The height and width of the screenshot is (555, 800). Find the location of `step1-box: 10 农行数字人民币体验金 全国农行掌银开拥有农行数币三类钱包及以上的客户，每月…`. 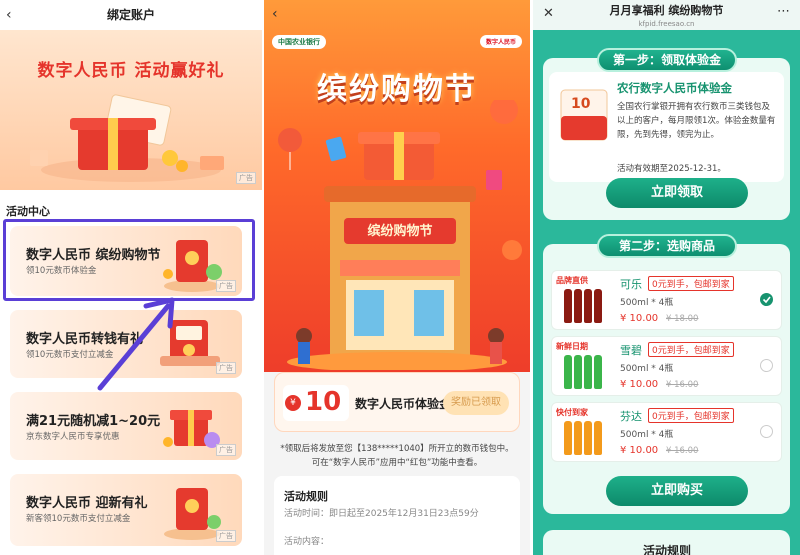

step1-box: 10 农行数字人民币体验金 全国农行掌银开拥有农行数币三类钱包及以上的客户，每月… is located at coordinates (666, 139).